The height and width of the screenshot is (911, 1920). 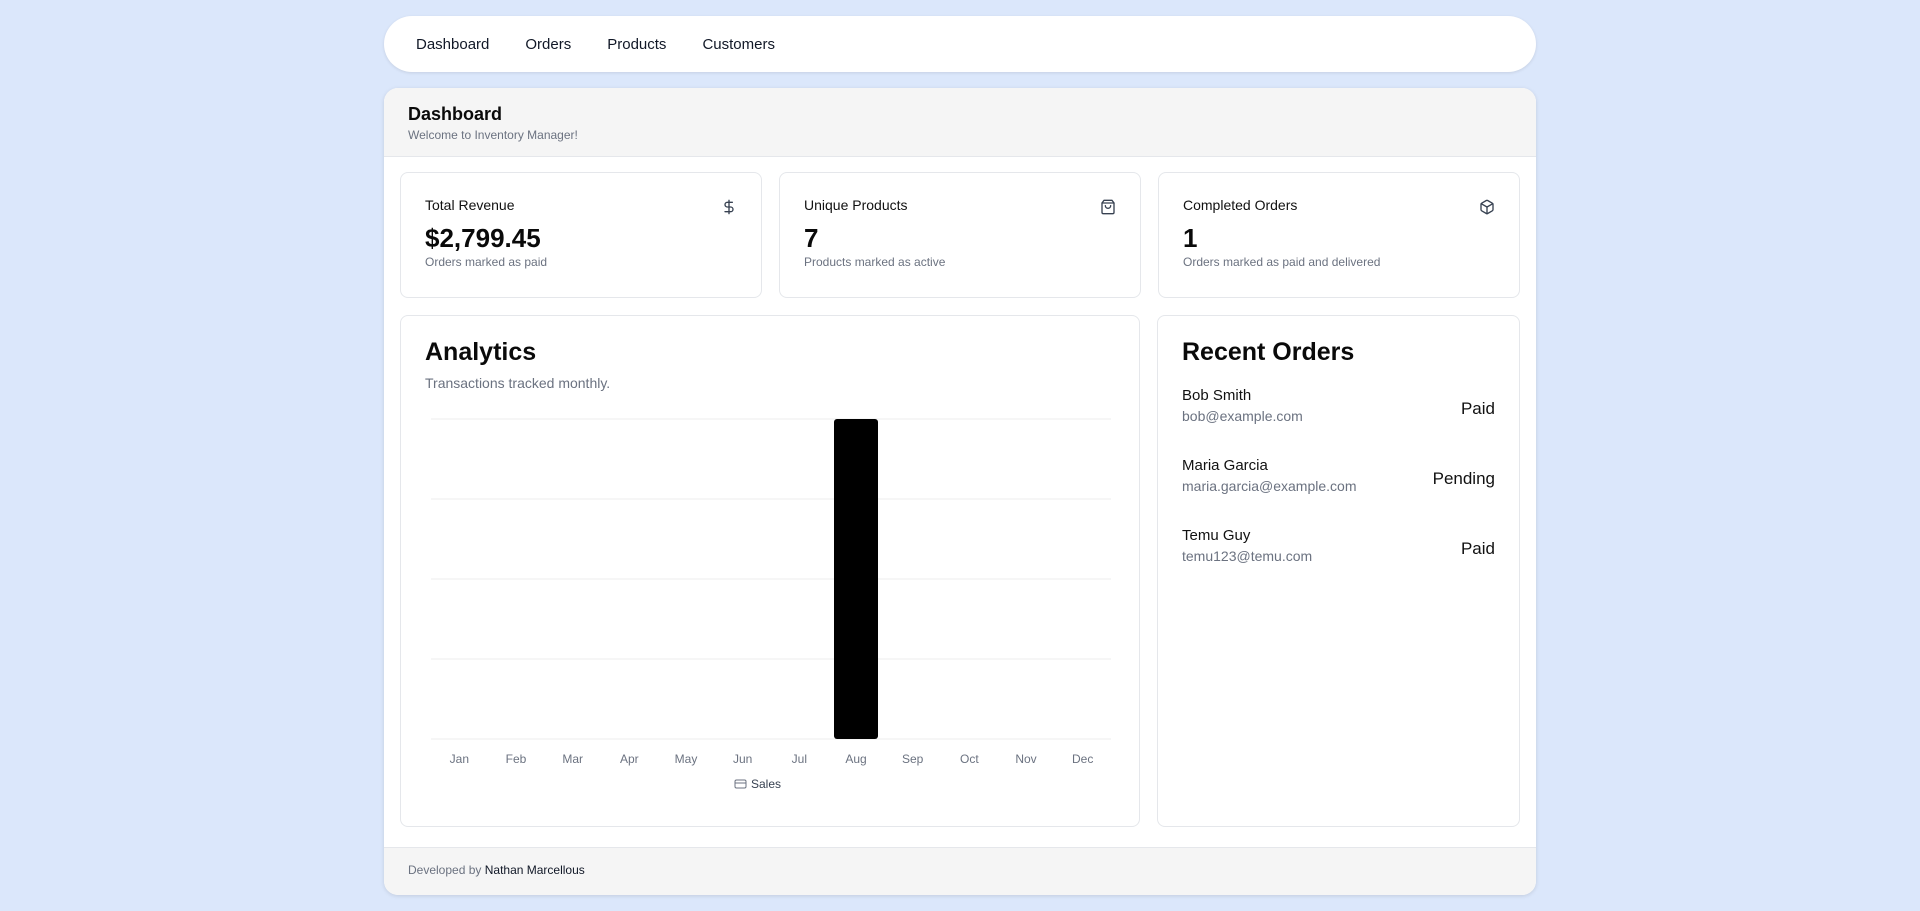 What do you see at coordinates (1242, 416) in the screenshot?
I see `order-customer-email: bob@example.com` at bounding box center [1242, 416].